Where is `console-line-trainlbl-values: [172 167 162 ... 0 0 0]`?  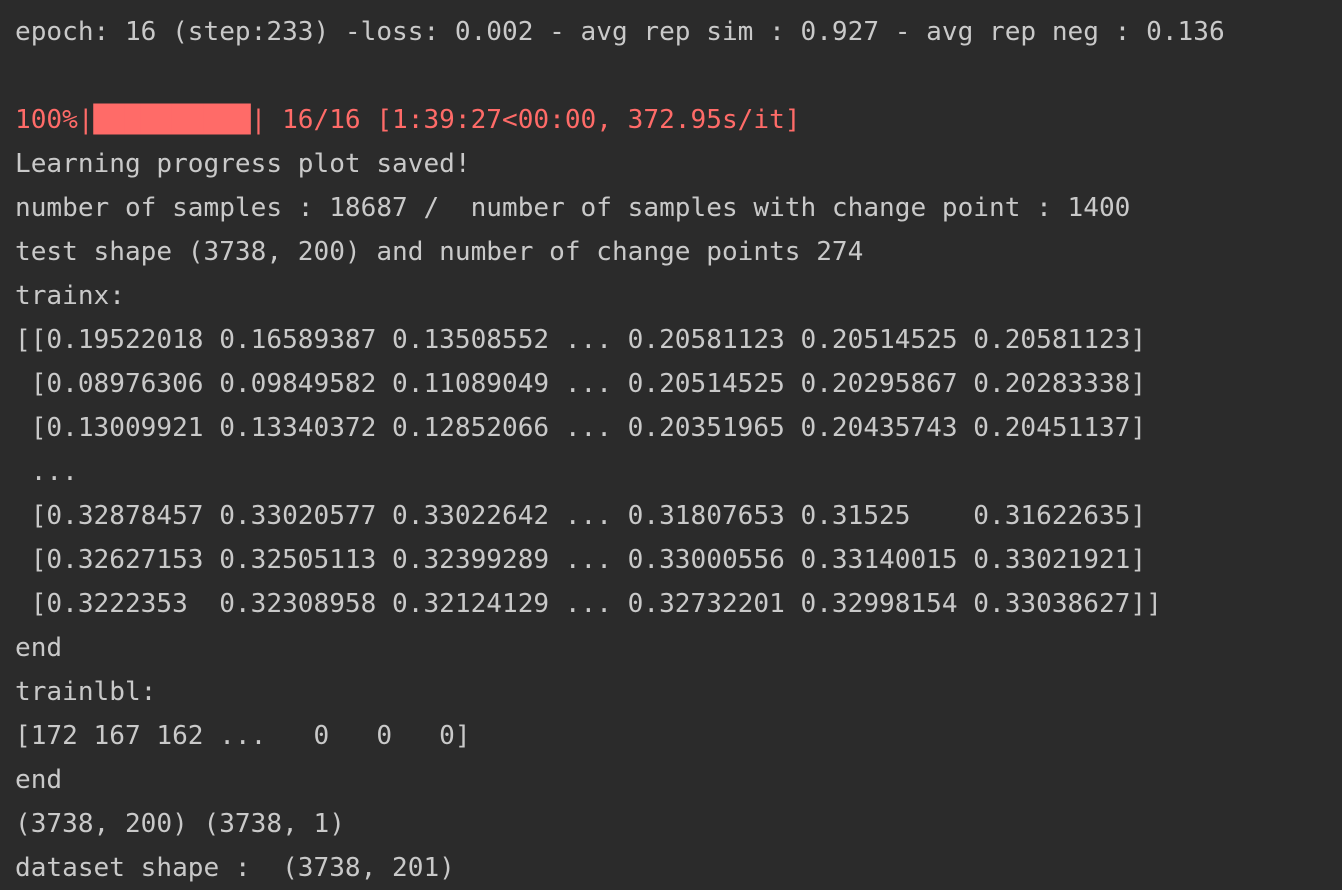
console-line-trainlbl-values: [172 167 162 ... 0 0 0] is located at coordinates (243, 736).